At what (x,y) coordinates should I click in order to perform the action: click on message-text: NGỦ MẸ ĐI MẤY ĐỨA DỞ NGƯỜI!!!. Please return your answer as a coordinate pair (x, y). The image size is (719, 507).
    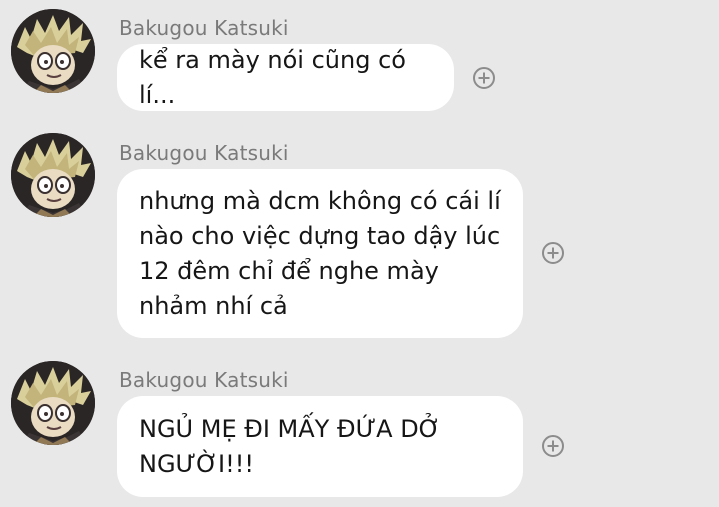
    Looking at the image, I should click on (290, 446).